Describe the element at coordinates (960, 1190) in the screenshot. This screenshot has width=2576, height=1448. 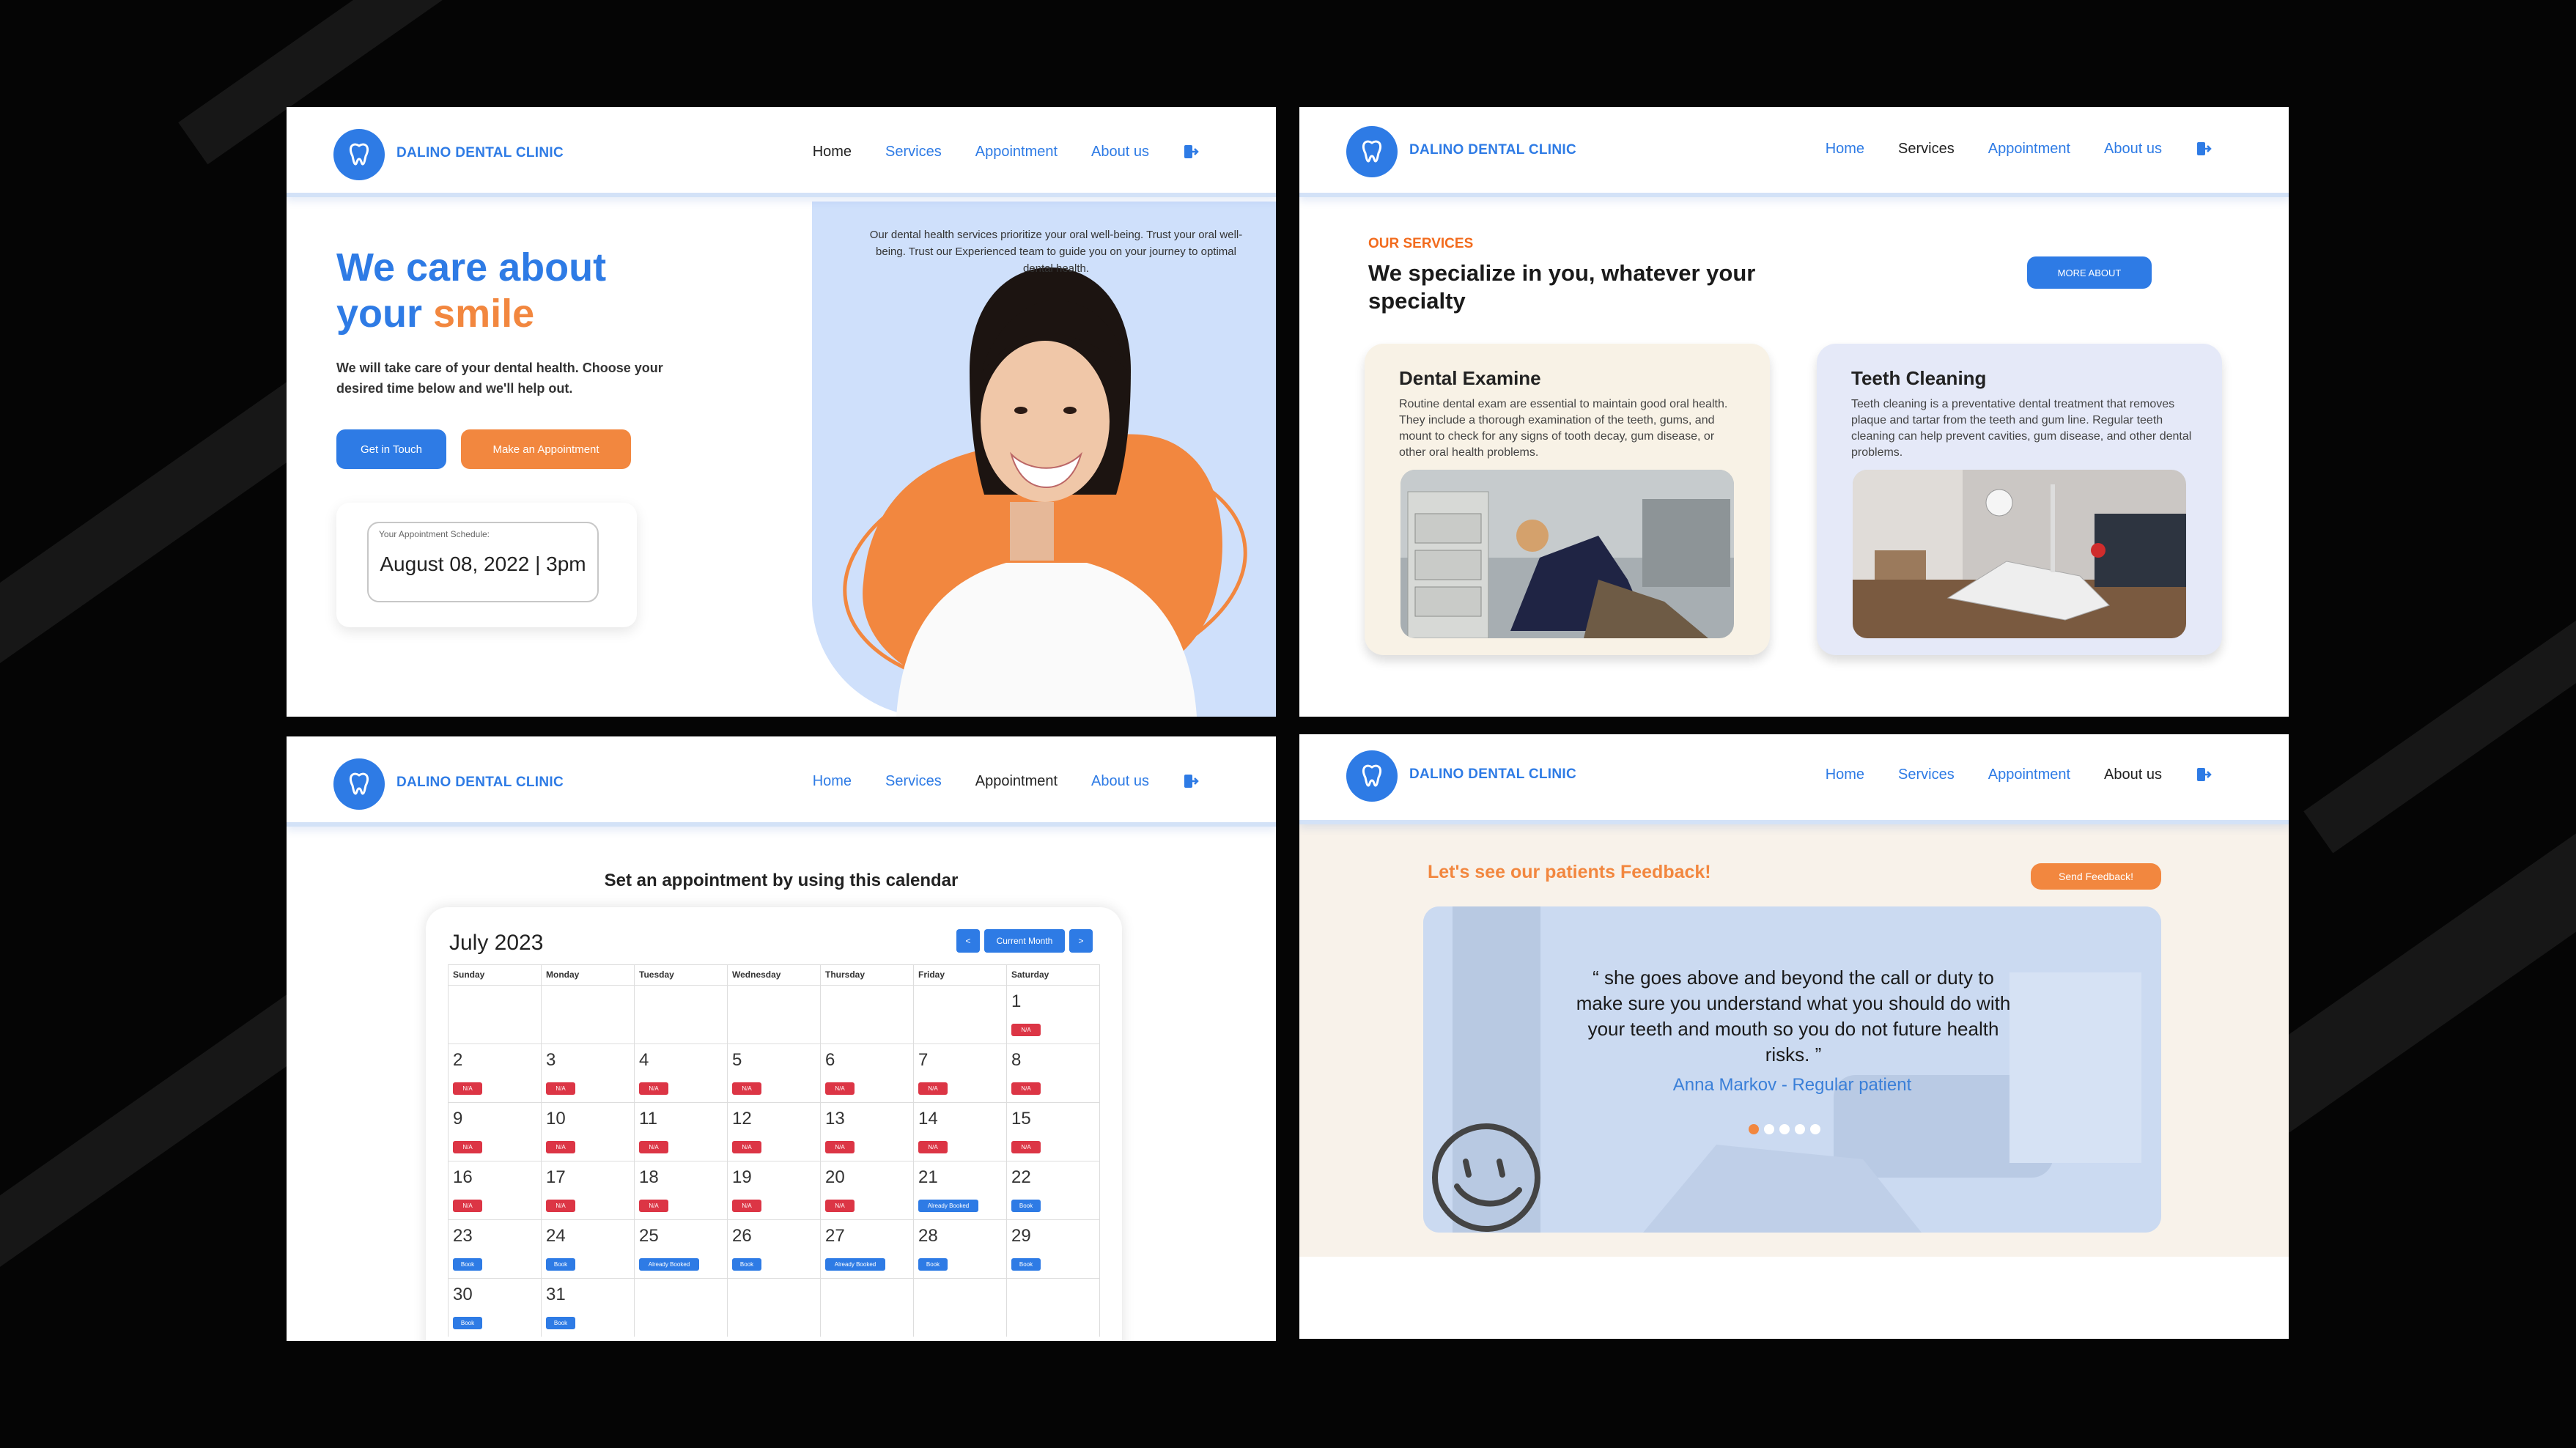
I see `calendar-day: 21 Already Booked` at that location.